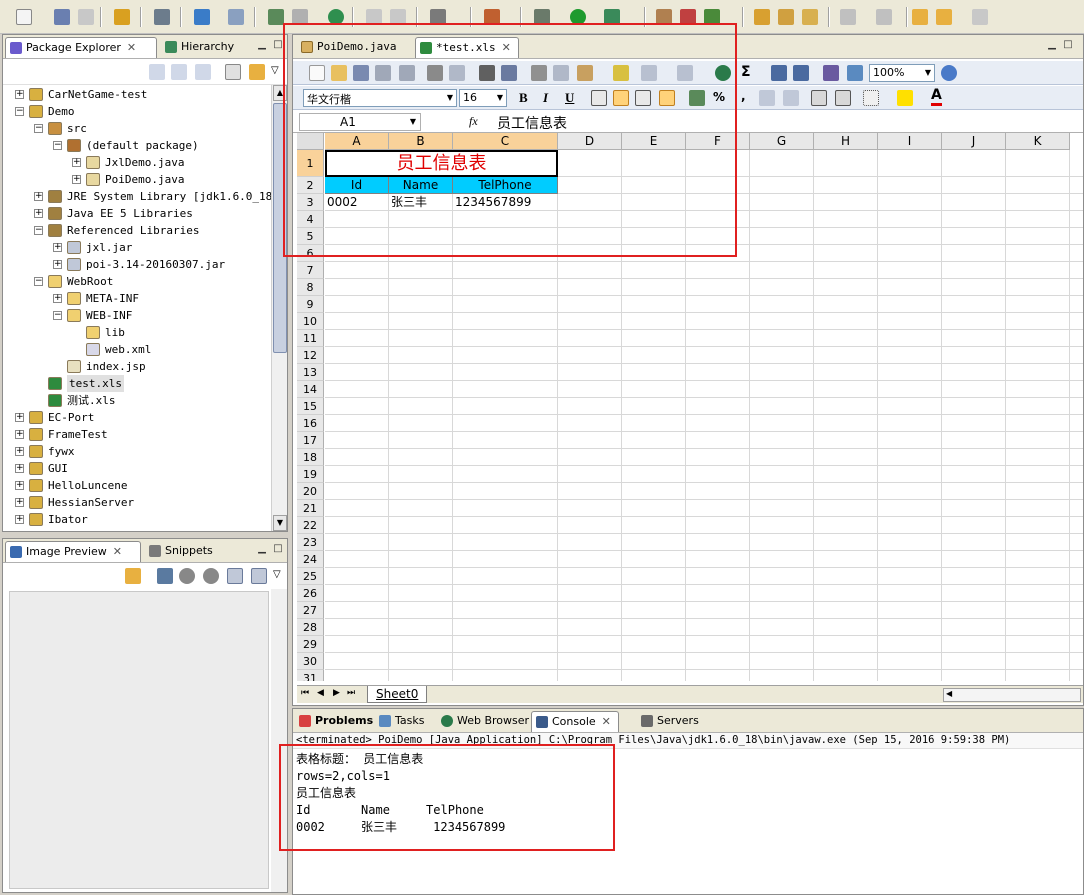 The width and height of the screenshot is (1084, 895). Describe the element at coordinates (779, 73) in the screenshot. I see `sort-ascending-icon` at that location.